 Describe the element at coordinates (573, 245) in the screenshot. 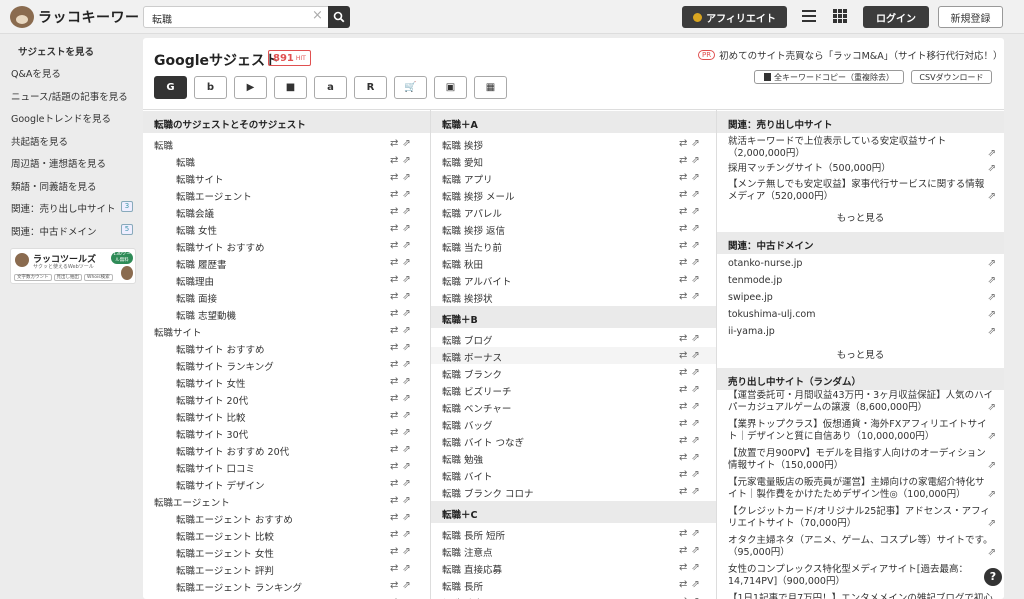

I see `keyword-row: 転職 当たり前 ⇄⇗` at that location.